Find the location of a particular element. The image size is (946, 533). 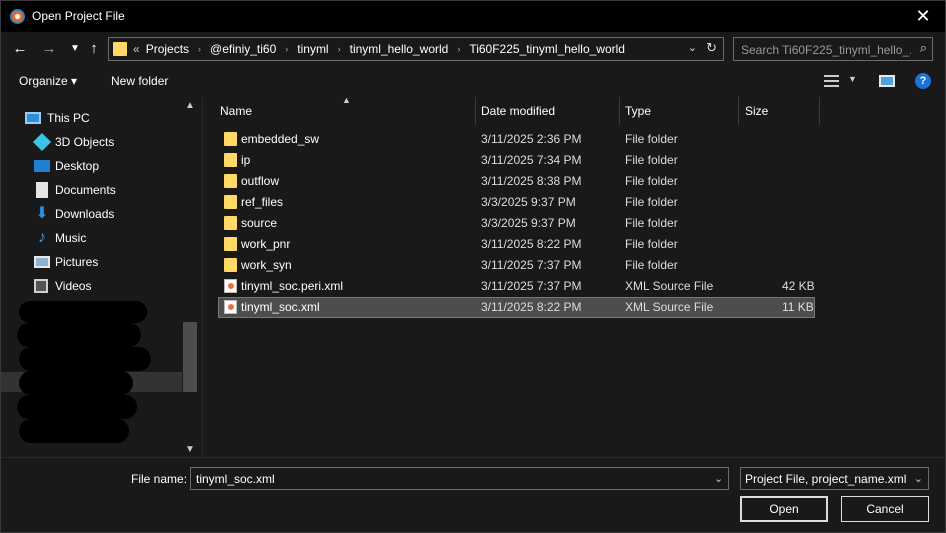

cube-icon is located at coordinates (42, 142).